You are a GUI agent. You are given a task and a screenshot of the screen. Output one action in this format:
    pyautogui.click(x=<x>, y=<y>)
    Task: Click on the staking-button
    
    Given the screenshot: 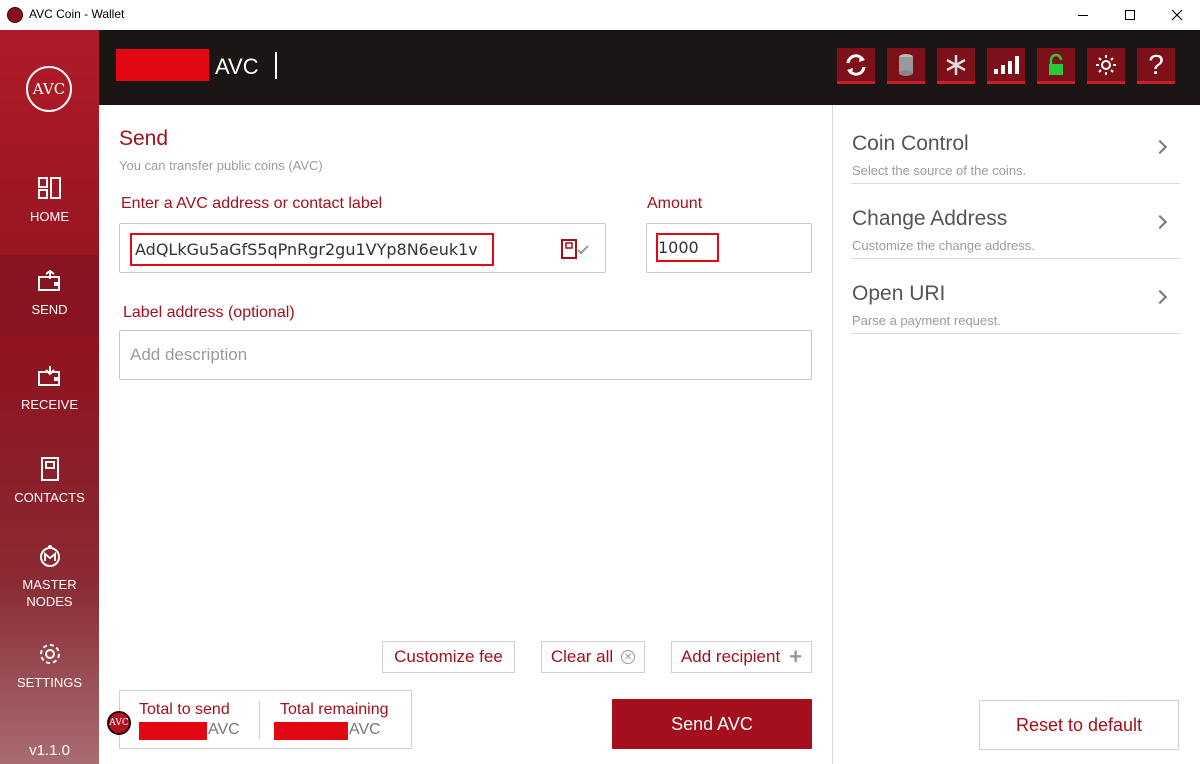 What is the action you would take?
    pyautogui.click(x=956, y=66)
    